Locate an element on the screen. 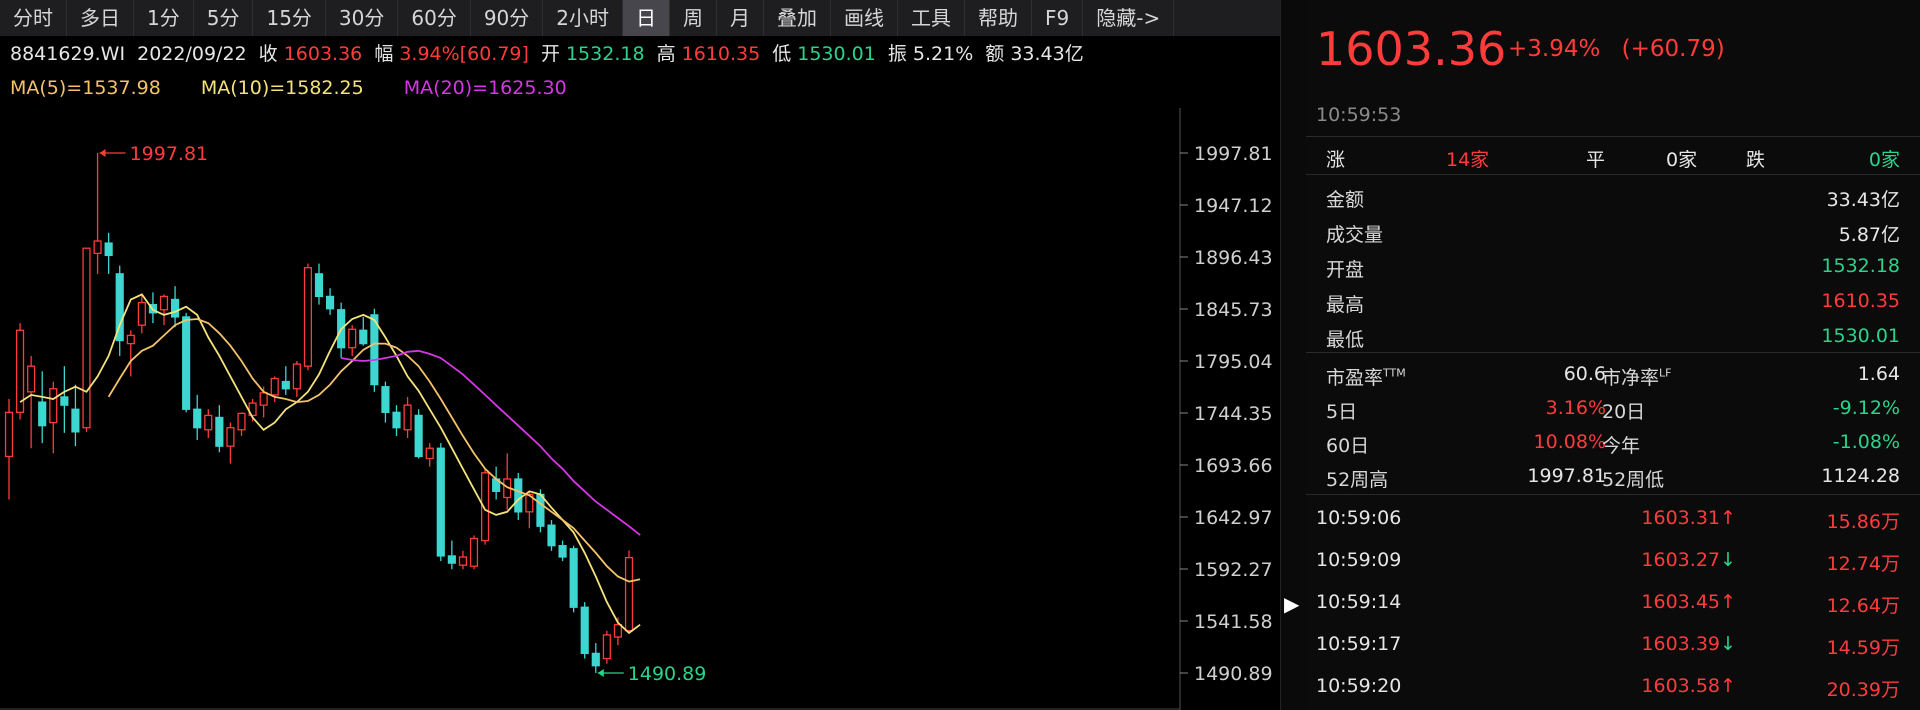 The image size is (1920, 710). pb-label: 市净率LF is located at coordinates (1637, 377).